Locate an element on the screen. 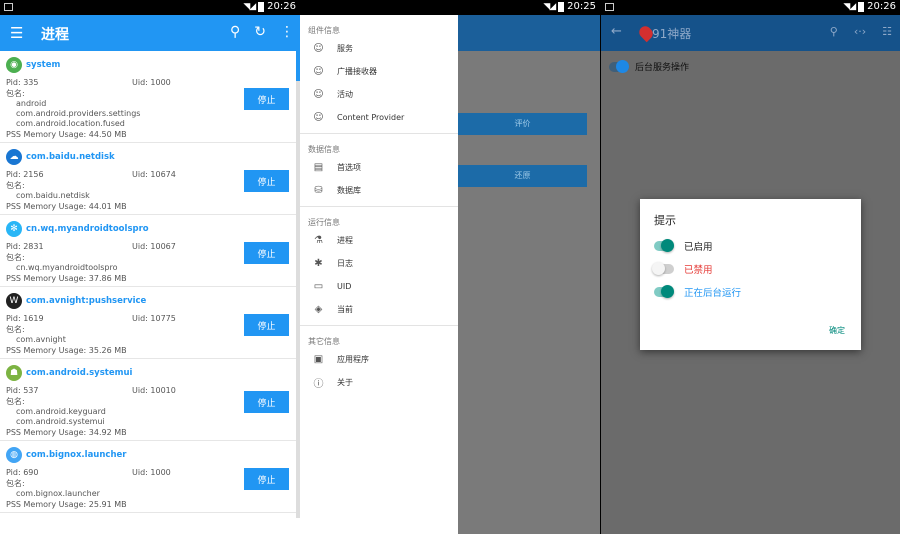  drawer-item: ▣ 应用程序 is located at coordinates (379, 359).